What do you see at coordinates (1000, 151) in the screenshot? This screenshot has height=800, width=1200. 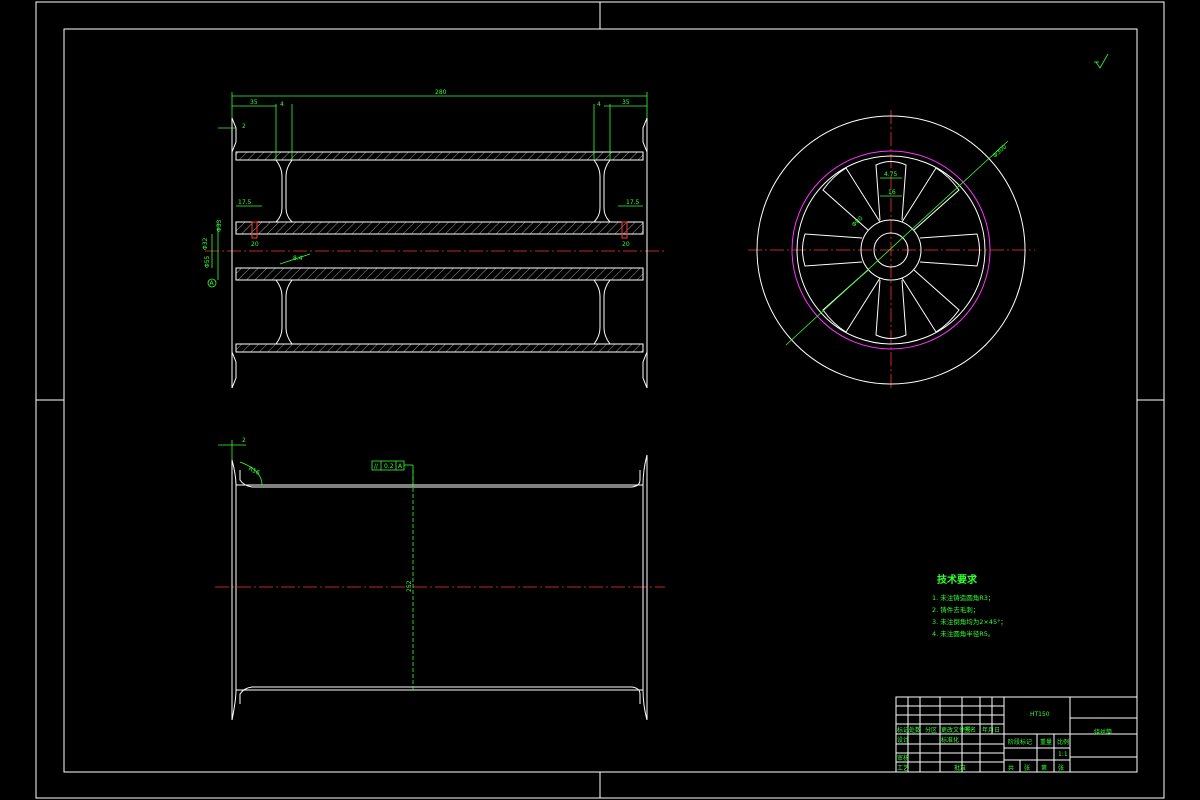 I see `dim-outer-dia: Φ300` at bounding box center [1000, 151].